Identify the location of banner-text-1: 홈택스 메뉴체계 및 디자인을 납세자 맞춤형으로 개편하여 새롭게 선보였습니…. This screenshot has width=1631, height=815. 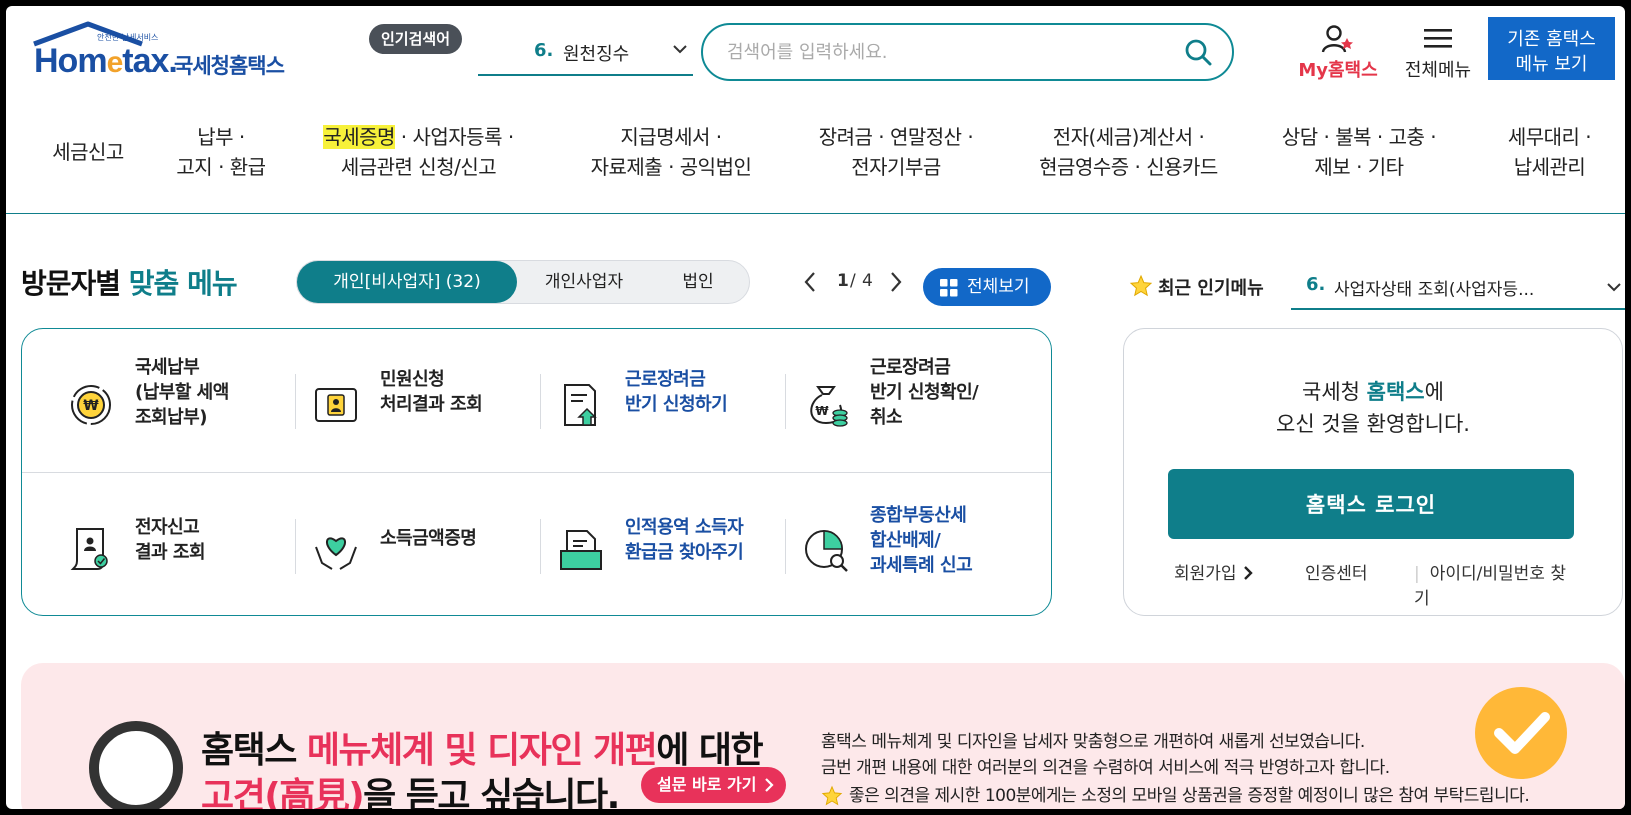
(1093, 742).